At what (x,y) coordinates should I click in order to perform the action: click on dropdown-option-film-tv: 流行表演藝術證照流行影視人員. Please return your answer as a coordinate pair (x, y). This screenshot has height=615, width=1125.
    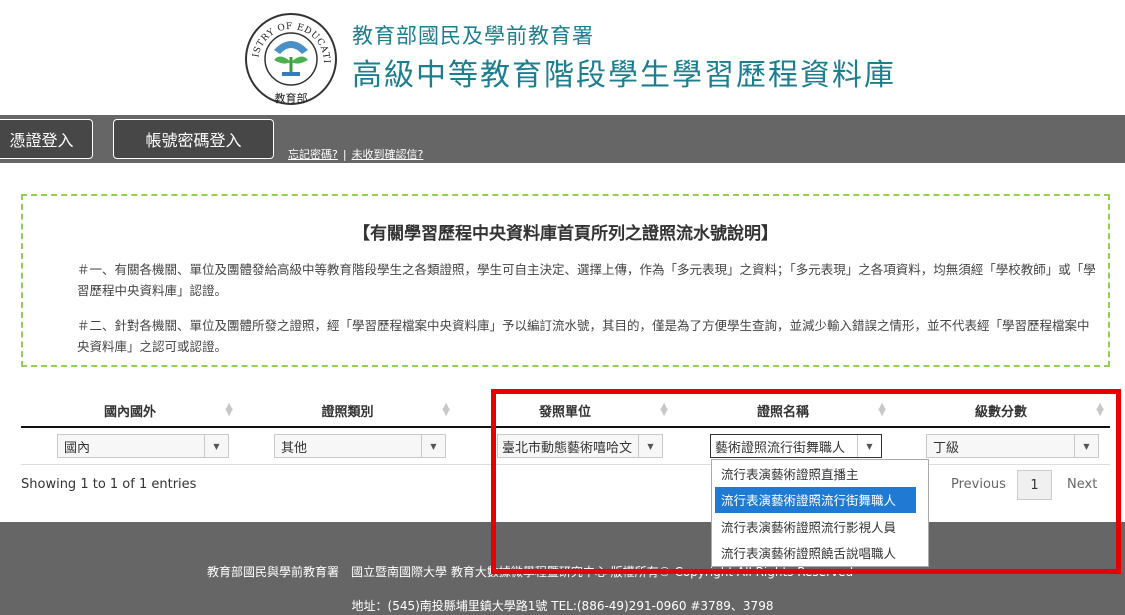
    Looking at the image, I should click on (820, 526).